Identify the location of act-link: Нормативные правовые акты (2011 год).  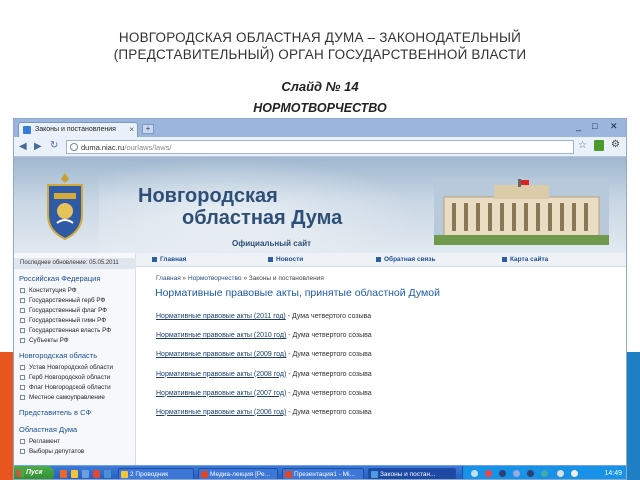
(221, 316).